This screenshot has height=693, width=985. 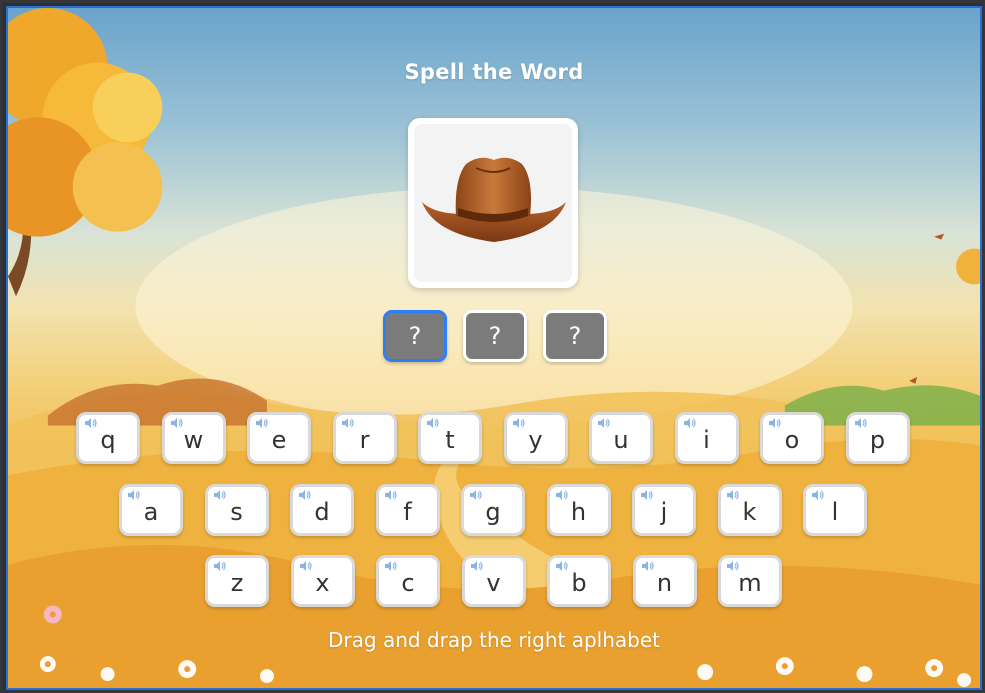 I want to click on letter-key-y: y, so click(x=535, y=438).